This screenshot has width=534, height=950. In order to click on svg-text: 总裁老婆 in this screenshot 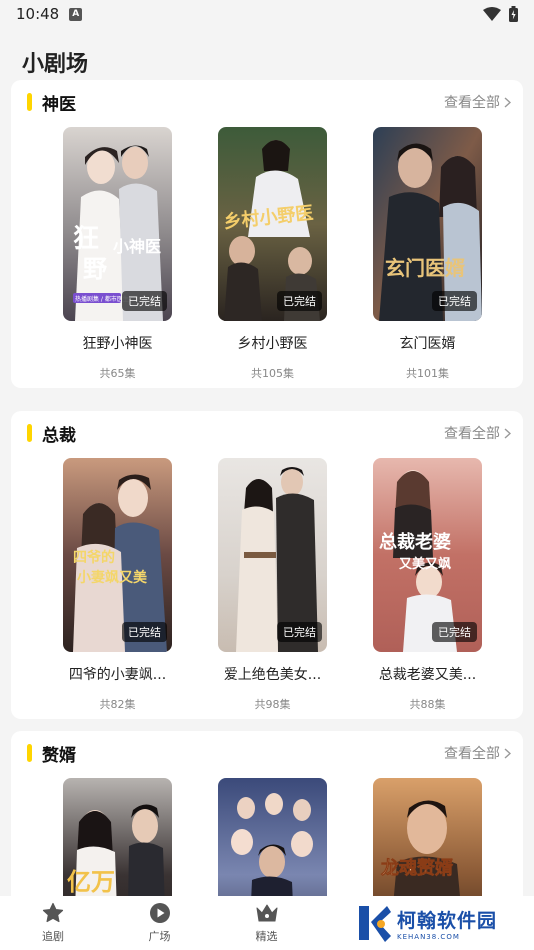, I will do `click(415, 542)`.